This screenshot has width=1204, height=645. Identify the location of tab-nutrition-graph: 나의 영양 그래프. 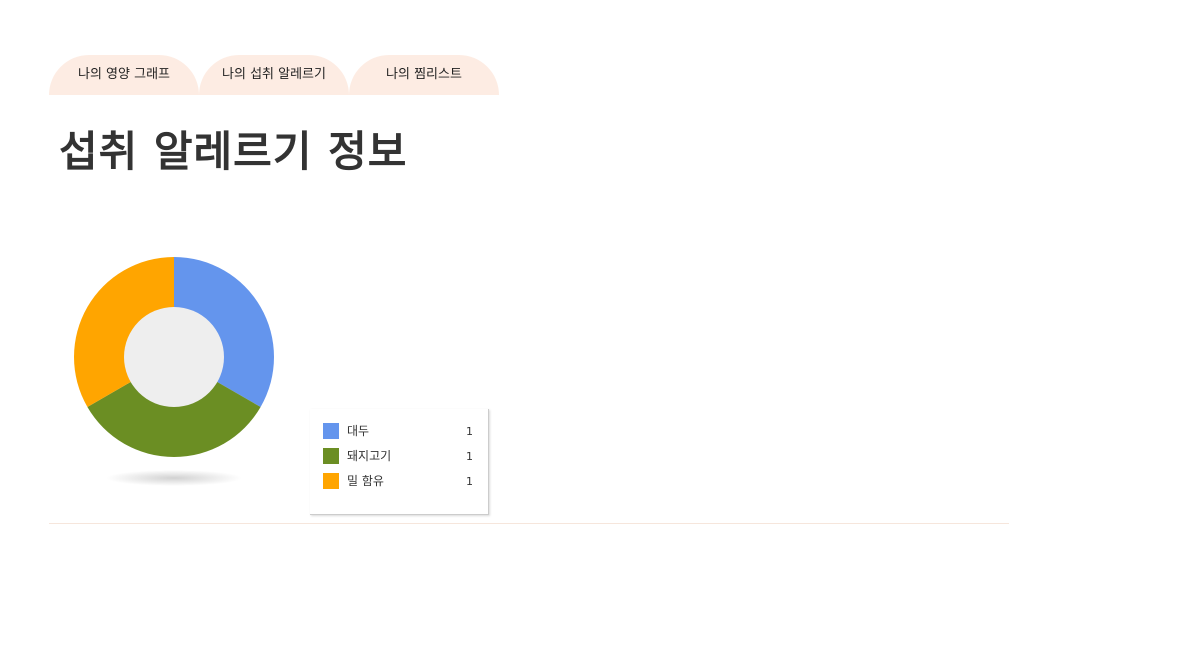
(124, 75).